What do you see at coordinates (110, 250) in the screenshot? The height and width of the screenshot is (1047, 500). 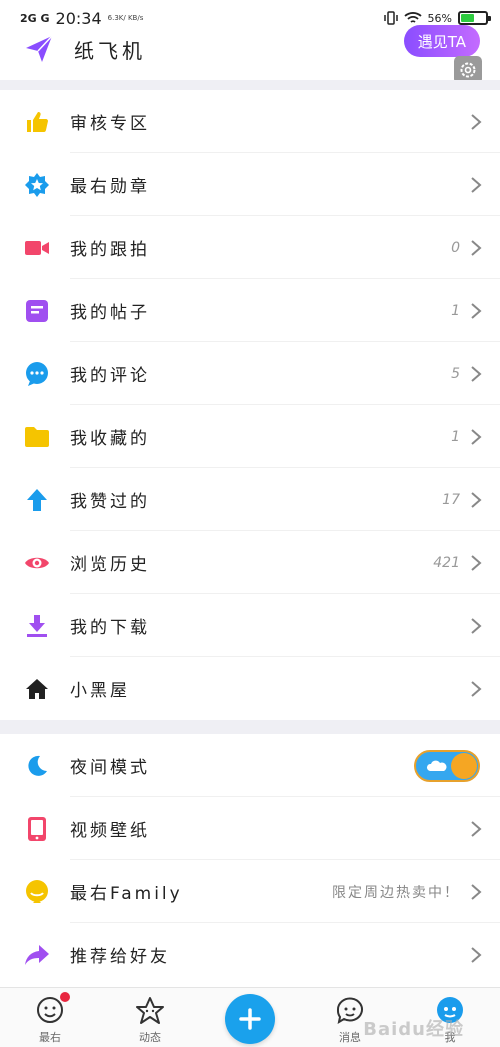 I see `menu-label: 我的跟拍` at bounding box center [110, 250].